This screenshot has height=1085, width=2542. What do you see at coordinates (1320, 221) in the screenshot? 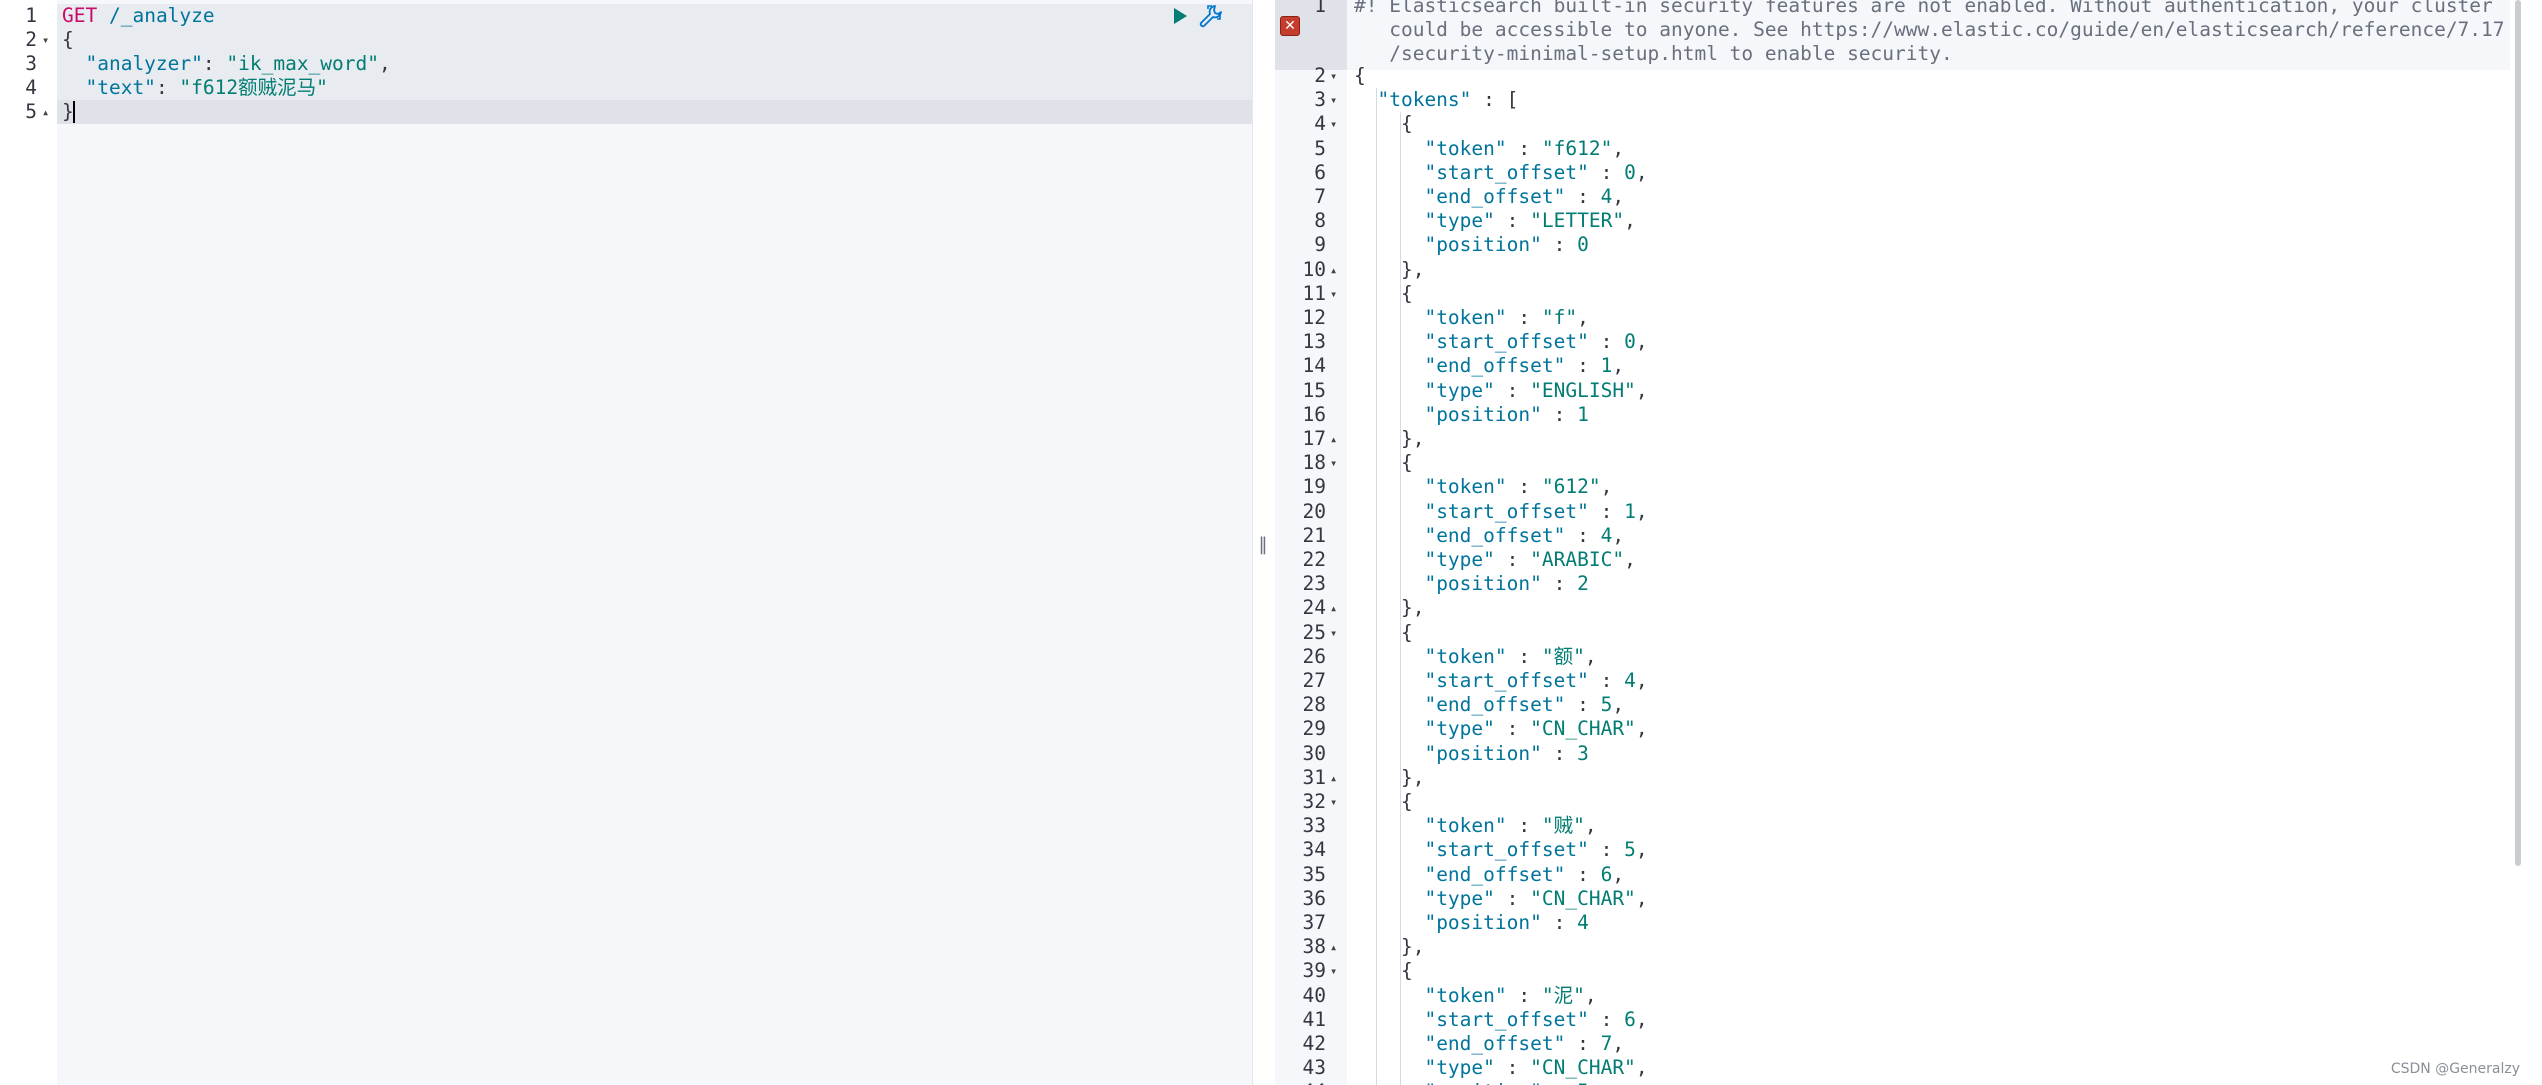
I see `line-number: 8` at bounding box center [1320, 221].